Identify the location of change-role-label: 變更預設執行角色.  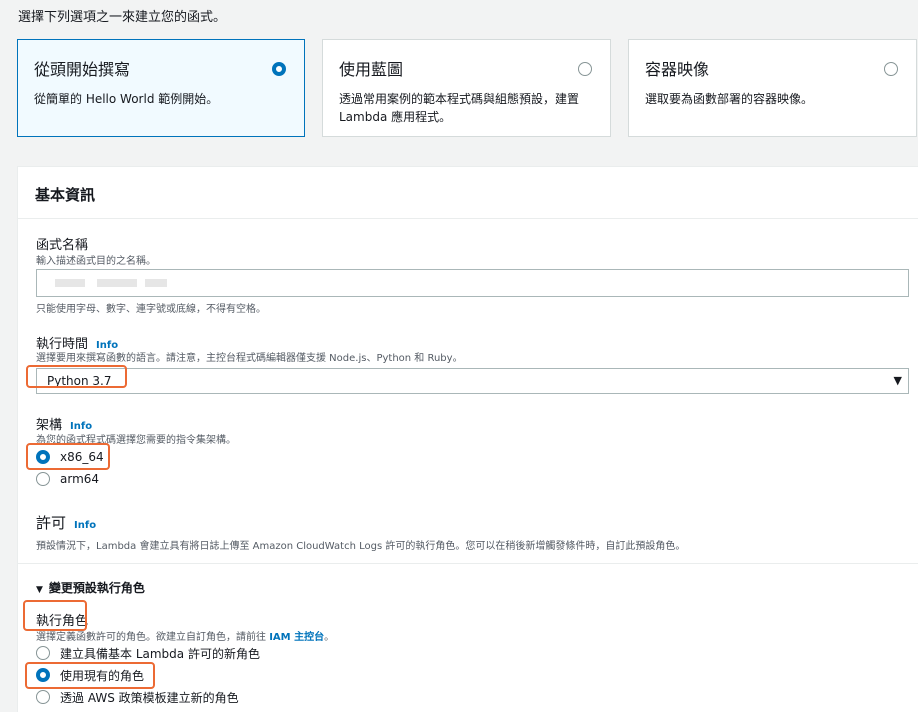
(96, 588).